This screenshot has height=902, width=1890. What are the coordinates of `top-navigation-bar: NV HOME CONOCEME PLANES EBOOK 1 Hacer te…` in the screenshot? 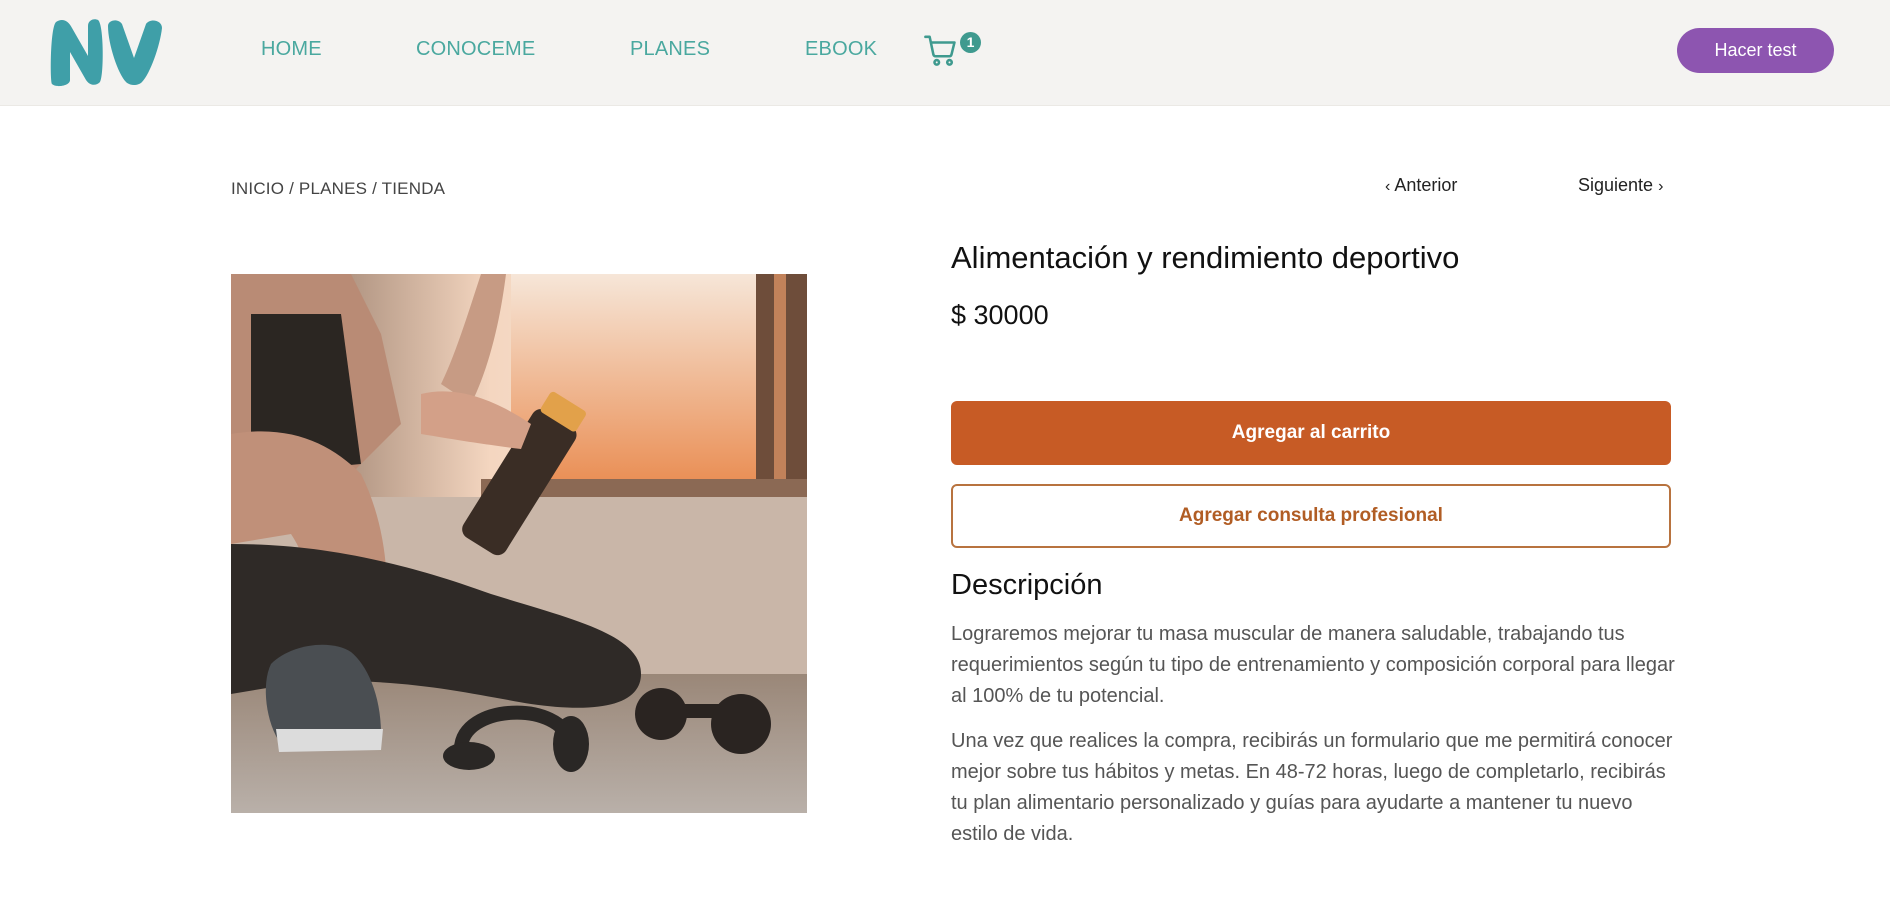 It's located at (945, 53).